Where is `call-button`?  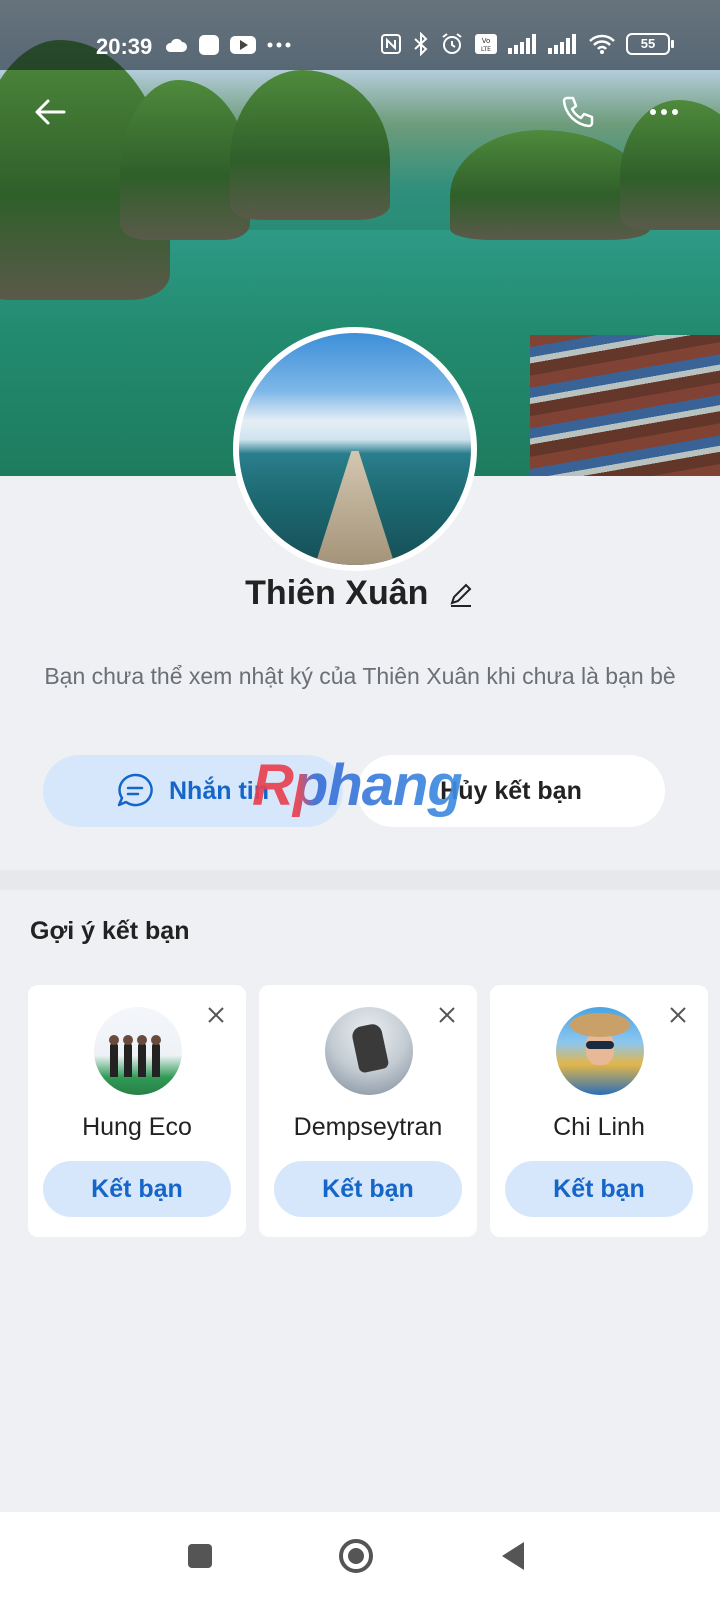
call-button is located at coordinates (578, 112).